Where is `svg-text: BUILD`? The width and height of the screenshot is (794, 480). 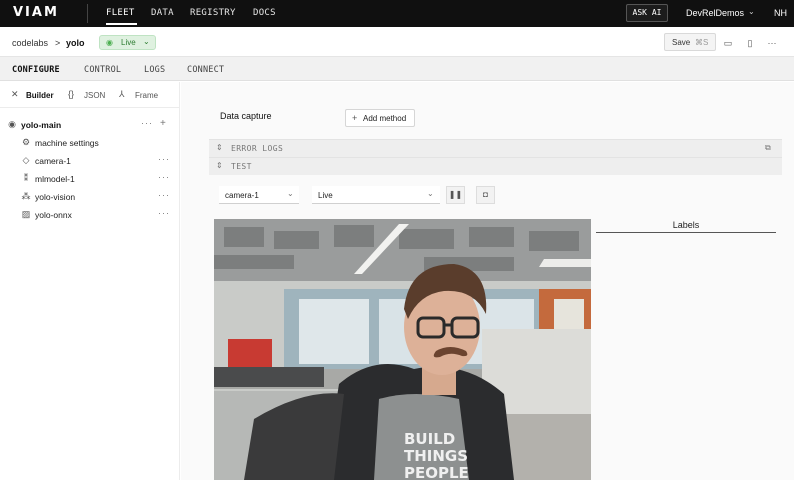
svg-text: BUILD is located at coordinates (429, 439).